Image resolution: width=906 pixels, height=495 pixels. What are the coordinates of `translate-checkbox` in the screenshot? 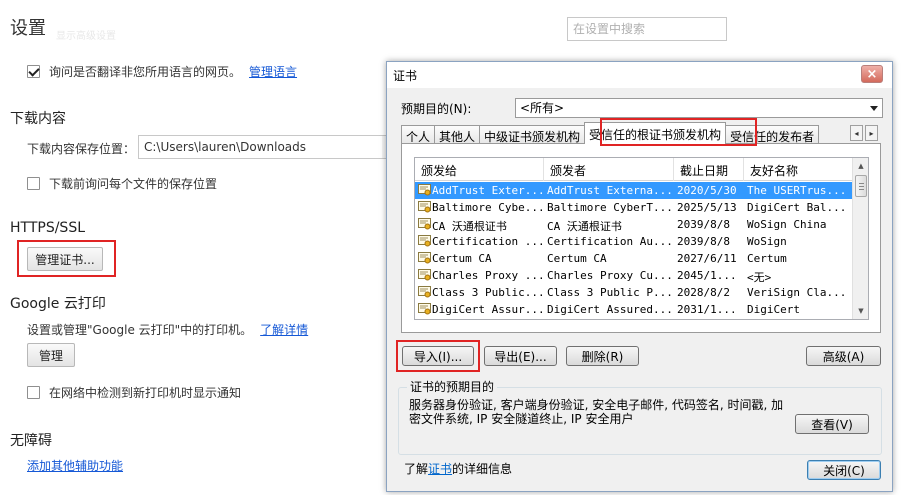 It's located at (33, 71).